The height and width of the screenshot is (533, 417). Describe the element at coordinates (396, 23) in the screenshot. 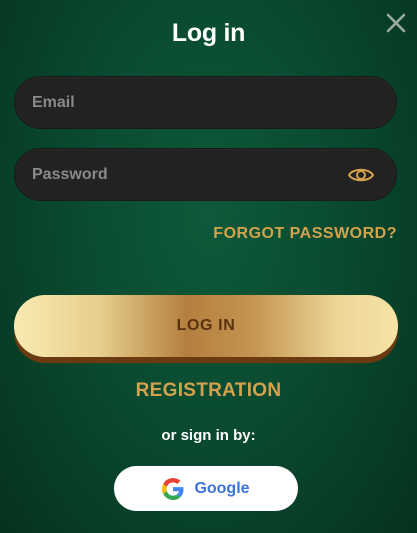

I see `close-icon` at that location.